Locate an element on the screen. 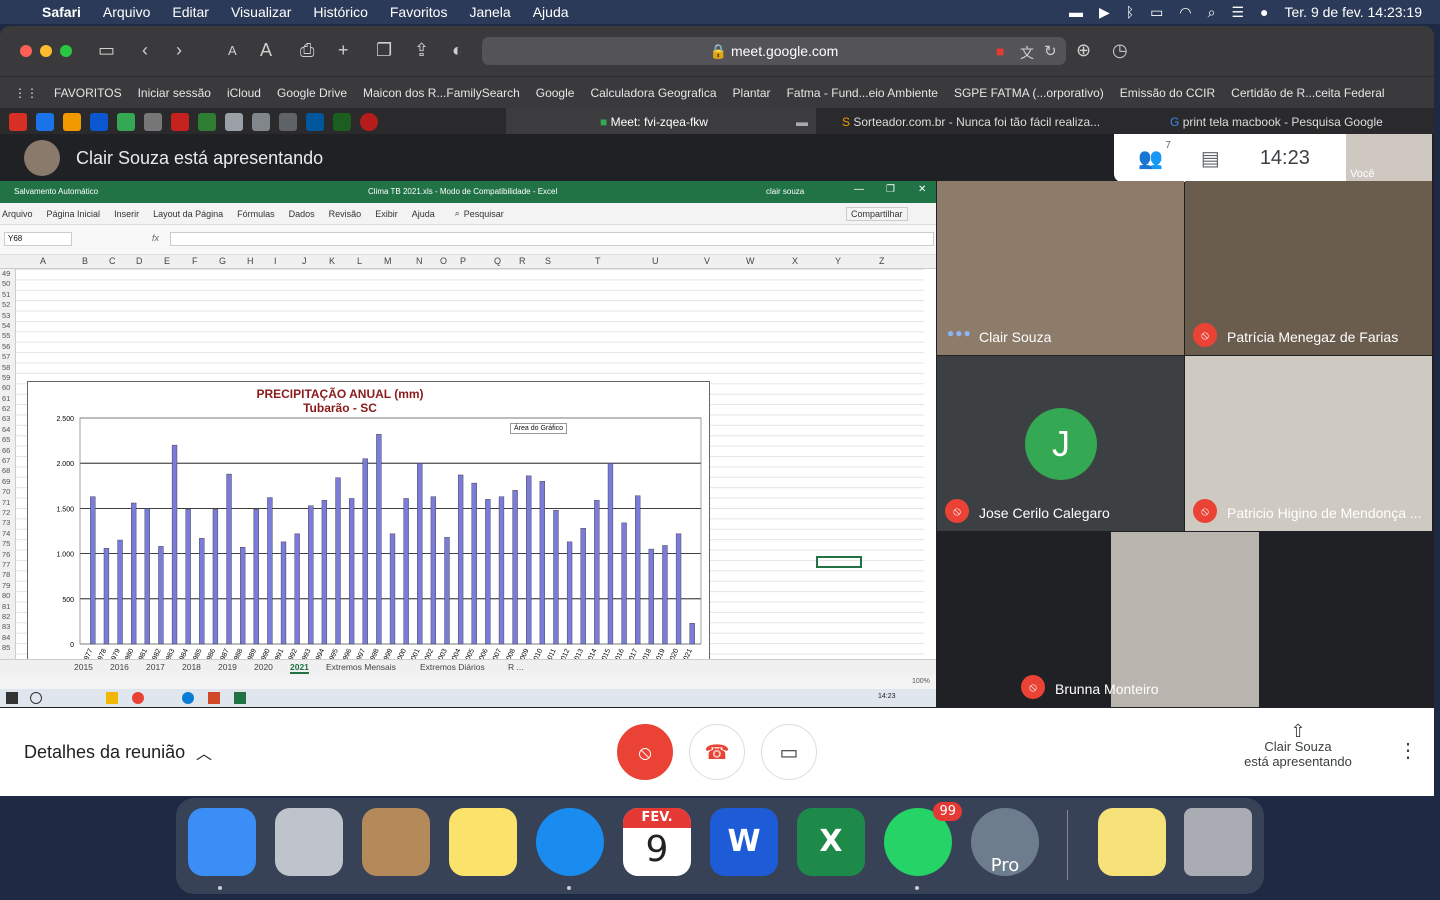 The height and width of the screenshot is (900, 1440). fav-link: SGPE FATMA (...orporativo) is located at coordinates (1029, 93).